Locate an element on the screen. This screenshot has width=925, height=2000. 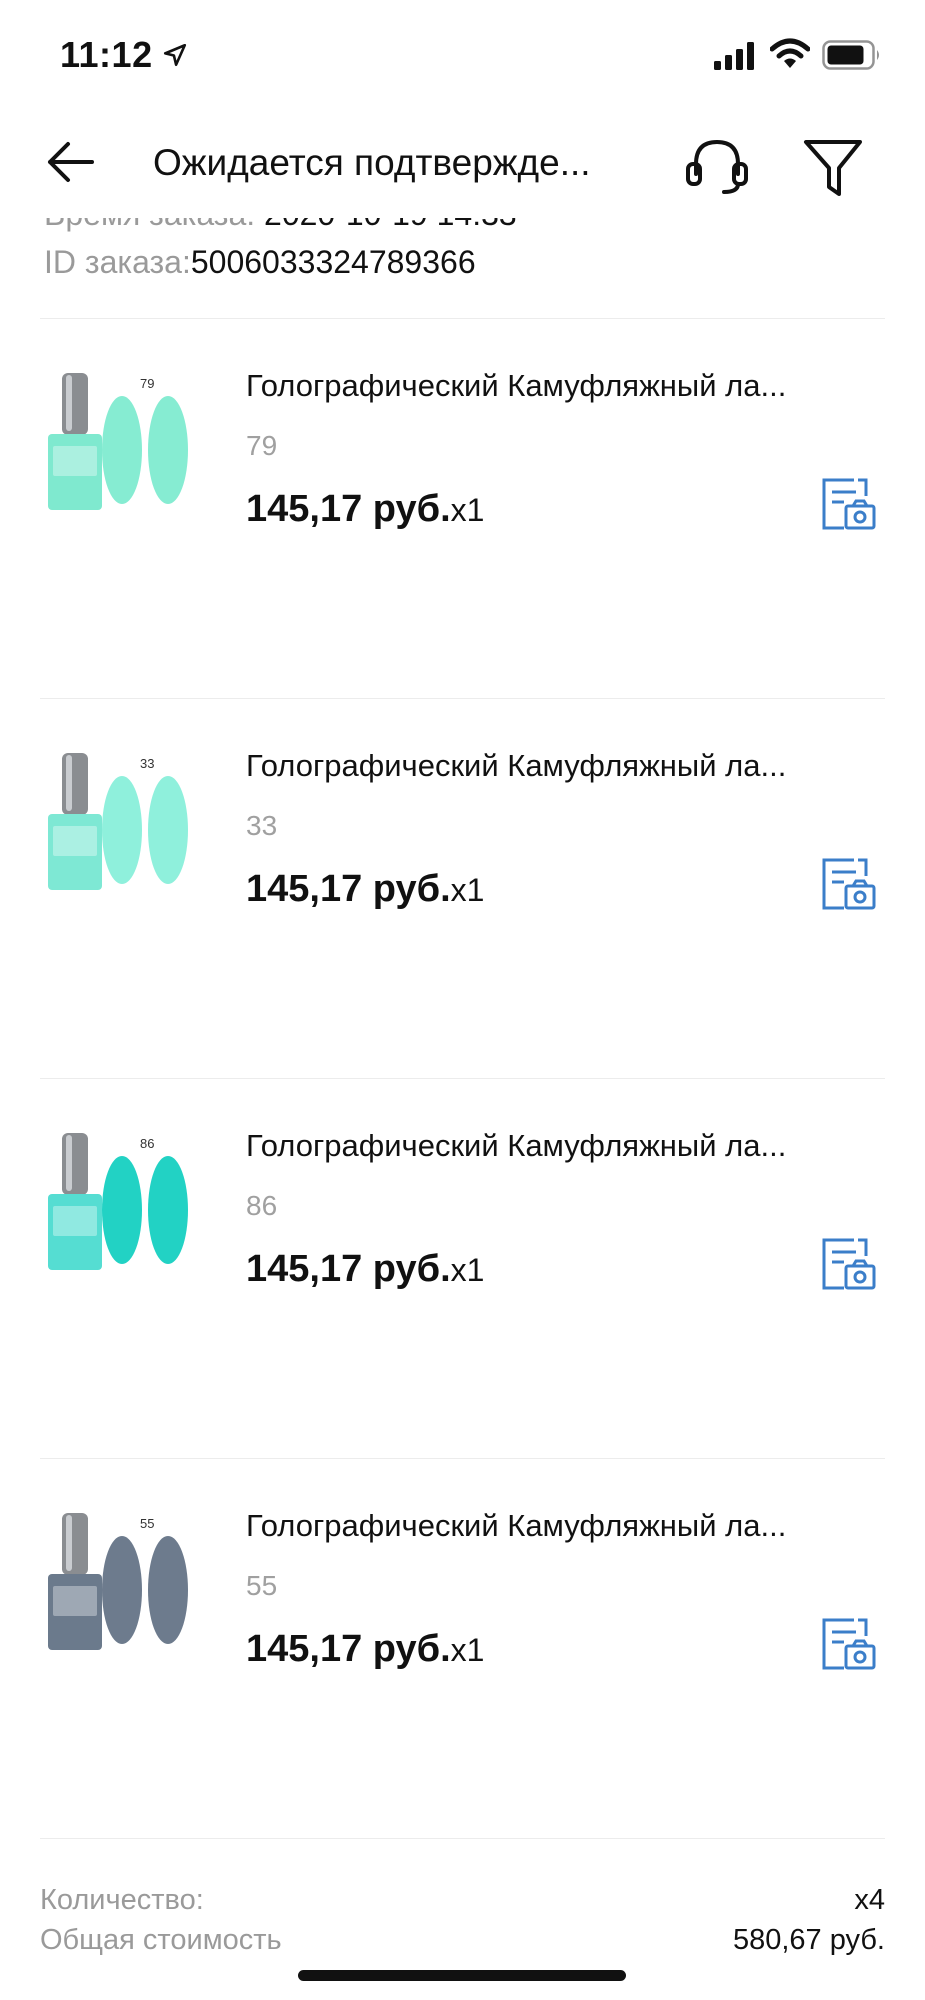
product-thumbnail: 55 is located at coordinates (132, 1586).